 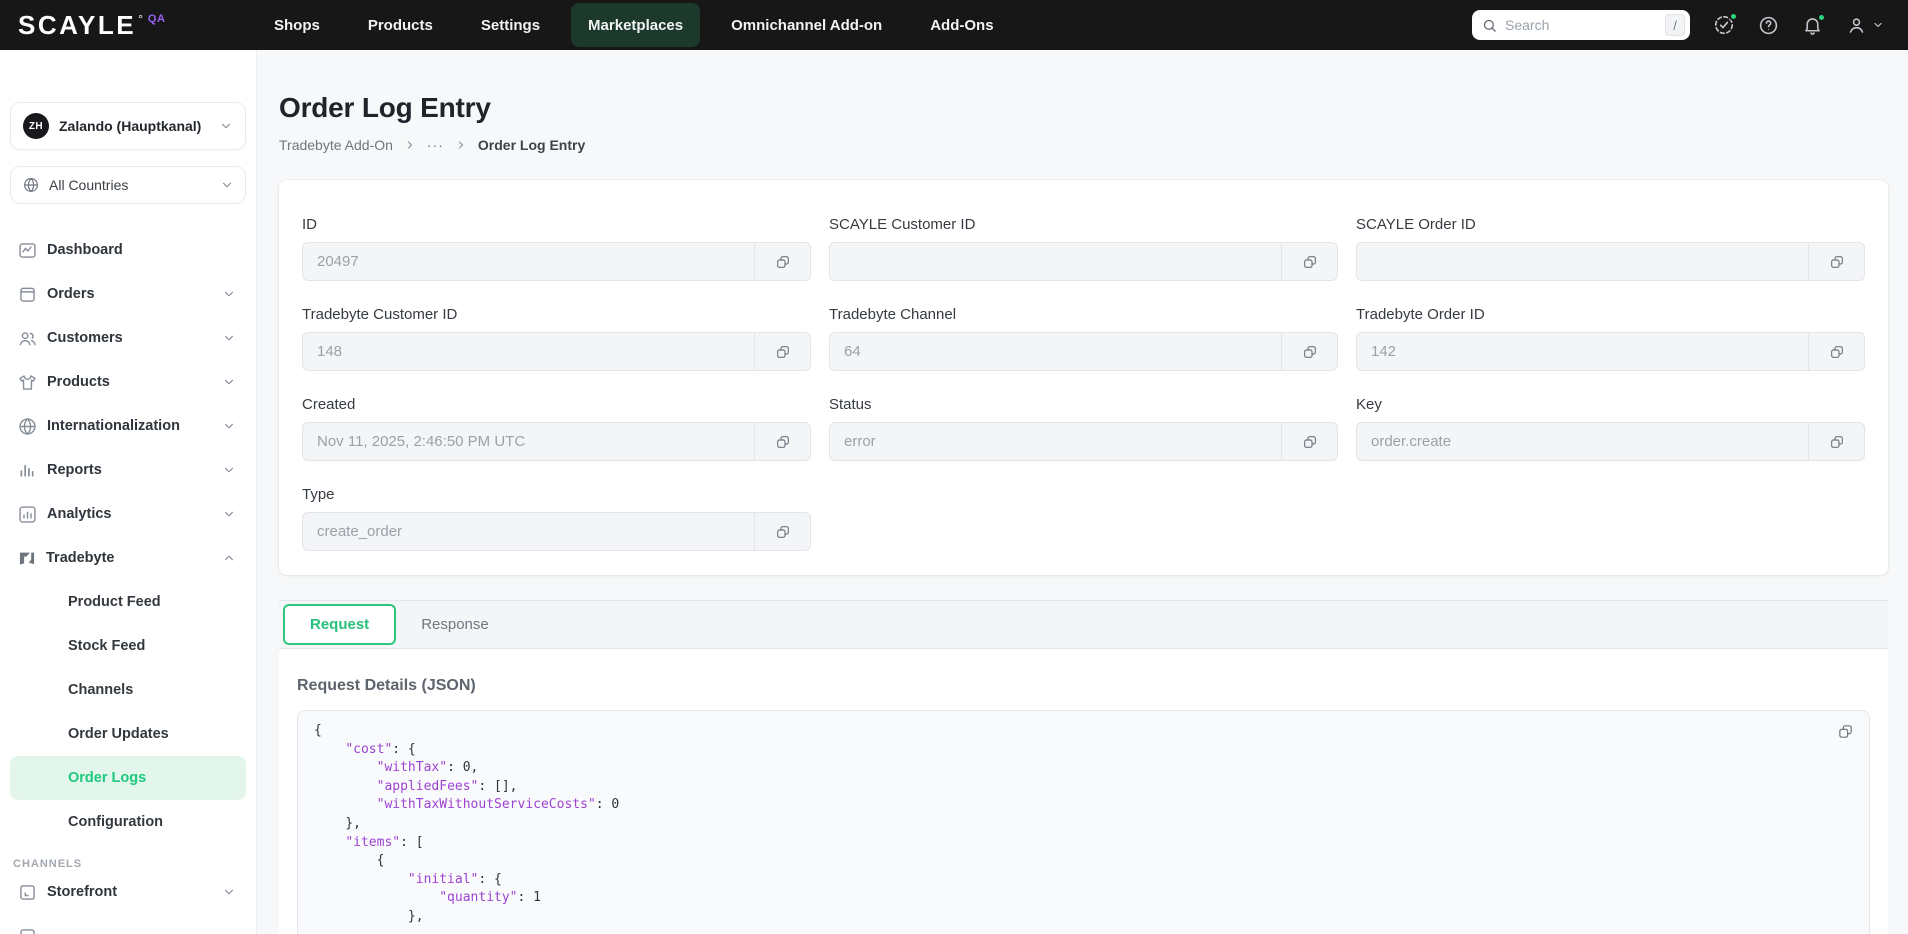 I want to click on field-input: 64, so click(x=1083, y=351).